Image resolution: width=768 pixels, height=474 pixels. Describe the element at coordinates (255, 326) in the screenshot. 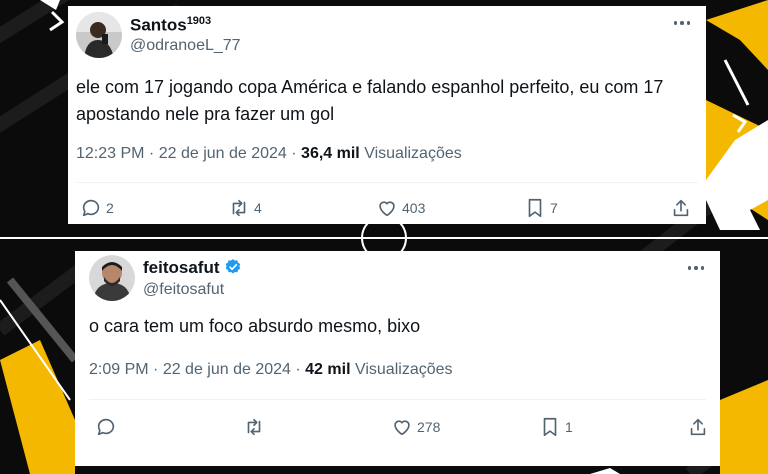

I see `tweet-text: o cara tem um foco absurdo mesmo, bixo` at that location.